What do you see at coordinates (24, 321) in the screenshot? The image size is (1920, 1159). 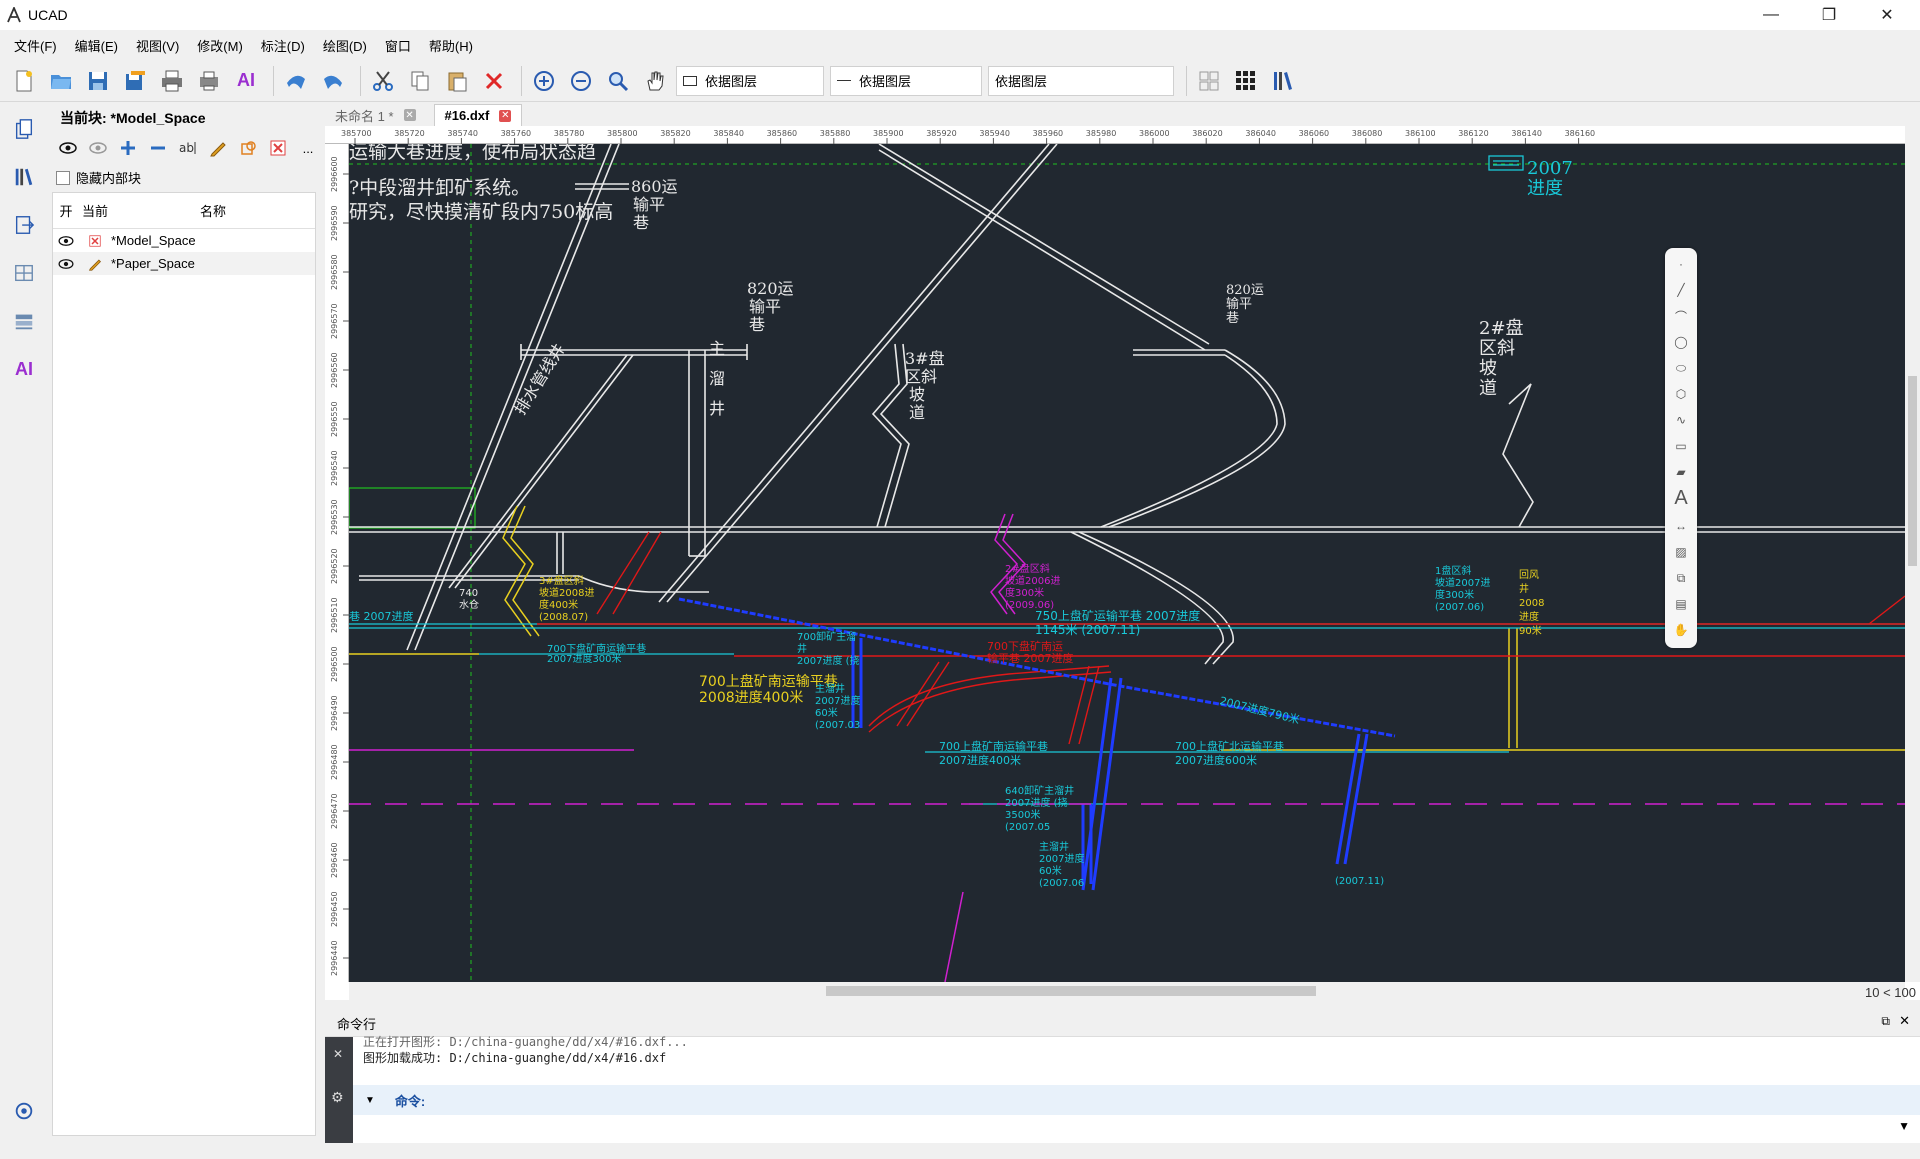 I see `layers-button` at bounding box center [24, 321].